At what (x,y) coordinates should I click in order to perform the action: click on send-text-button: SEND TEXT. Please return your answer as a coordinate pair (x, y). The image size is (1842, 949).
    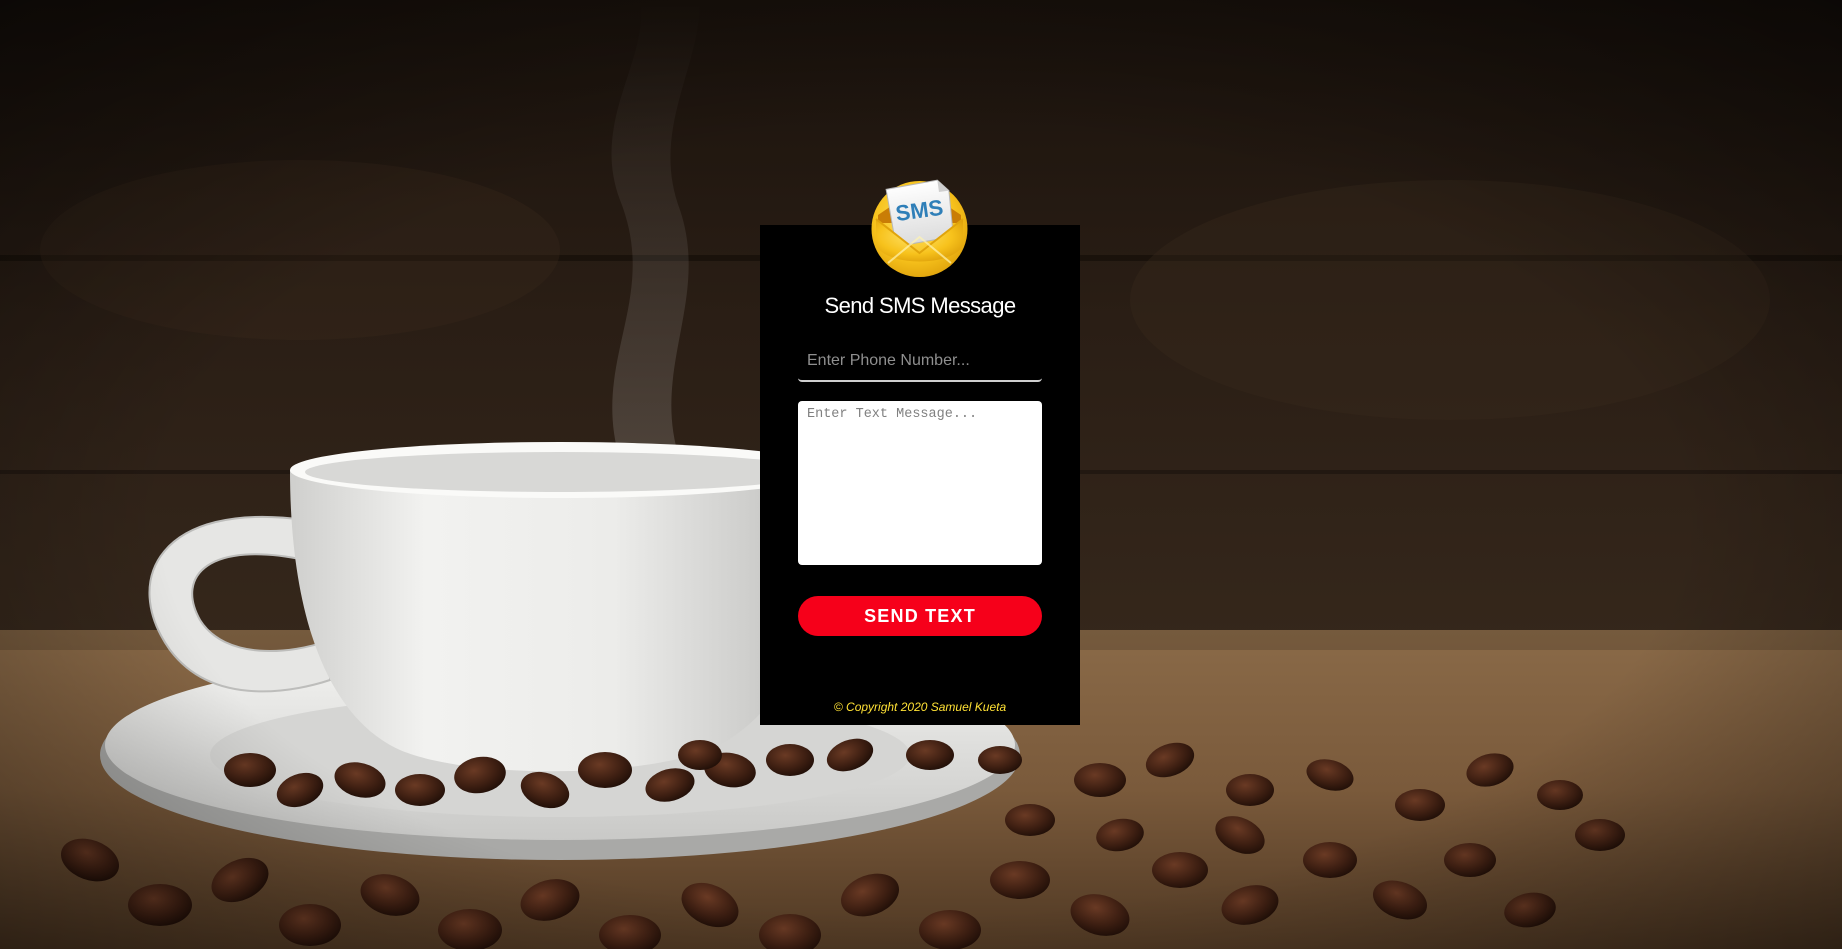
    Looking at the image, I should click on (920, 616).